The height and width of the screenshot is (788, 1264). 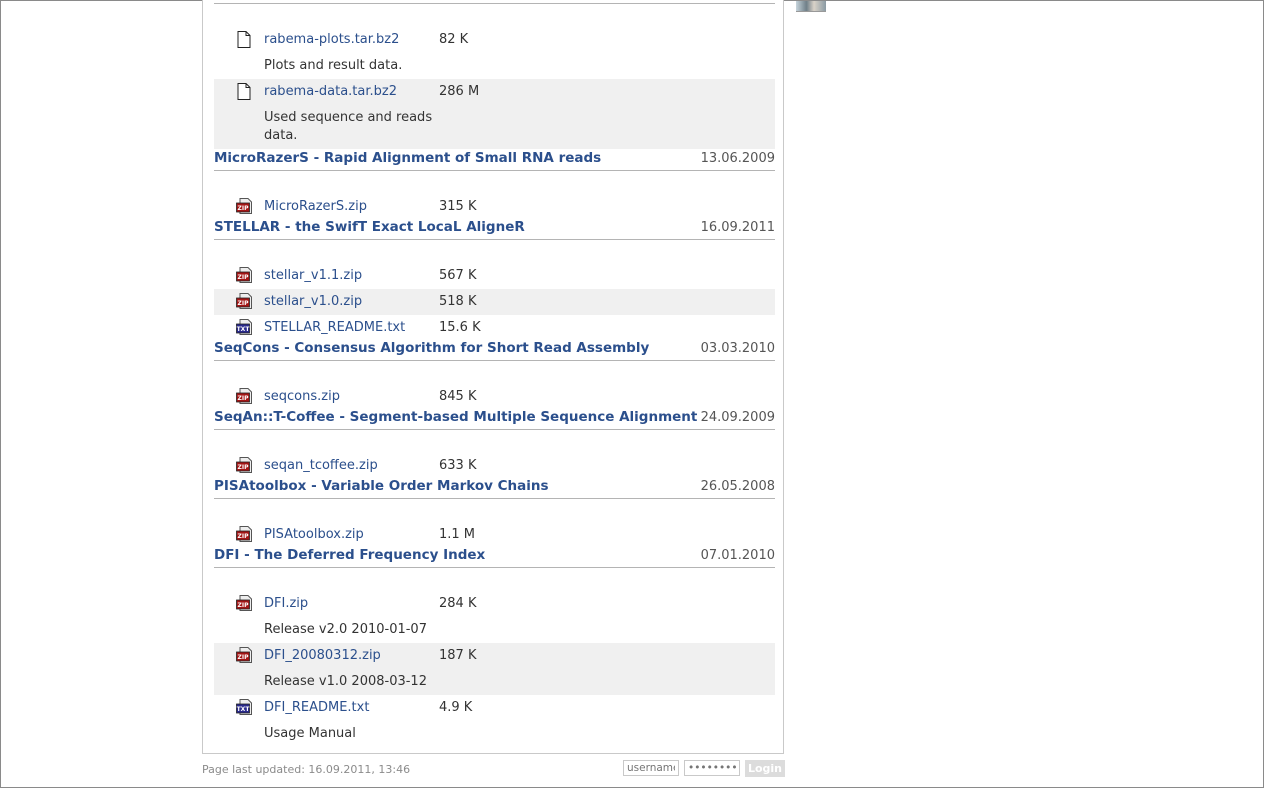 I want to click on section-title-link: STELLAR - the SwifT Exact LocaL AligneR, so click(x=369, y=227).